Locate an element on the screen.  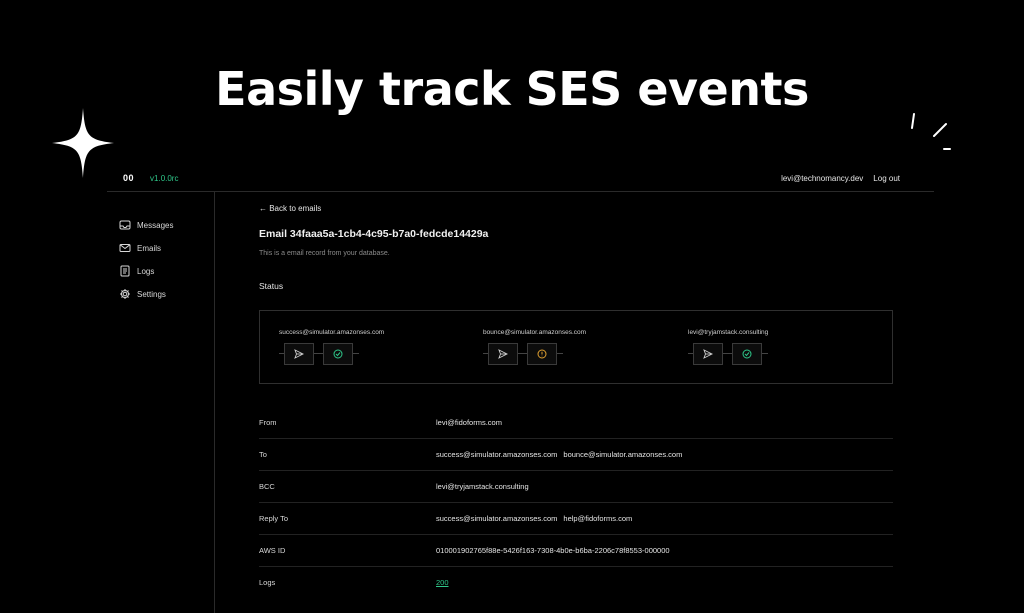
detail-row-from: From levi@fidoforms.com is located at coordinates (576, 423).